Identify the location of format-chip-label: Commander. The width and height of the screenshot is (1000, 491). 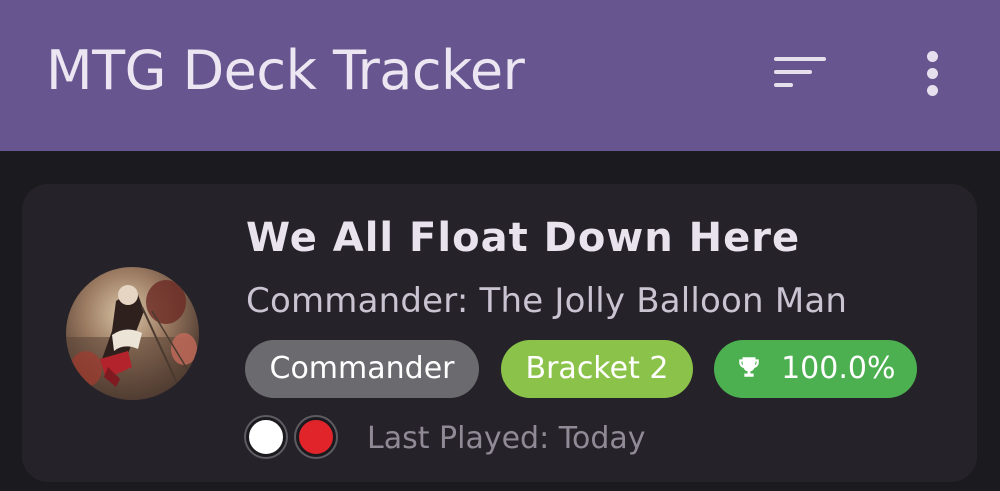
(362, 368).